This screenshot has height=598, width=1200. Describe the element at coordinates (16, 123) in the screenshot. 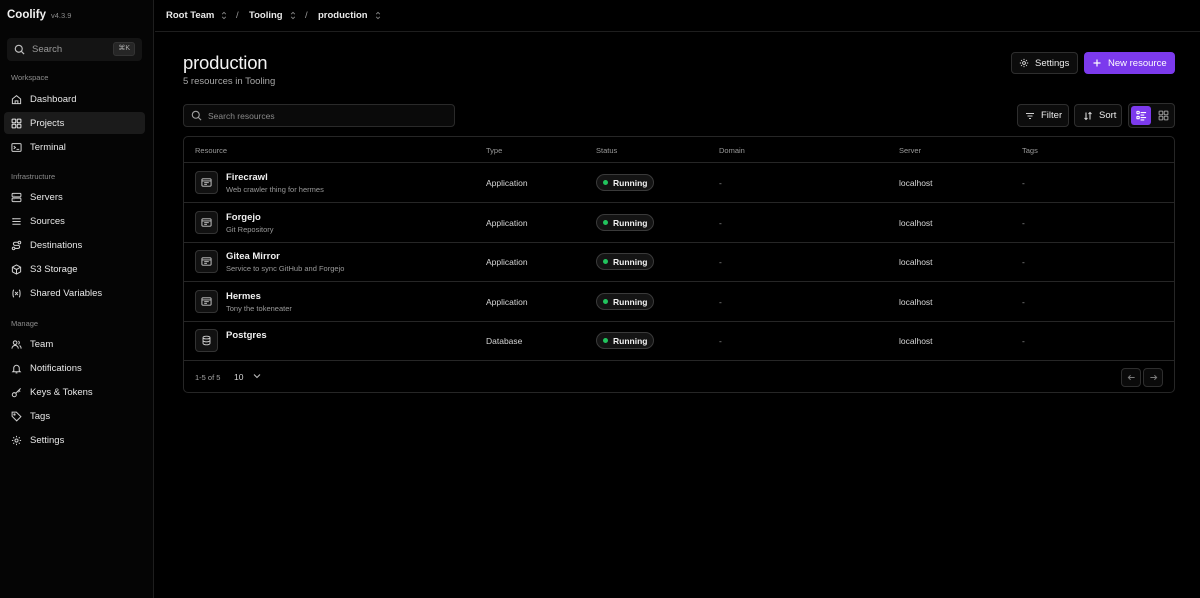

I see `grid-icon` at that location.